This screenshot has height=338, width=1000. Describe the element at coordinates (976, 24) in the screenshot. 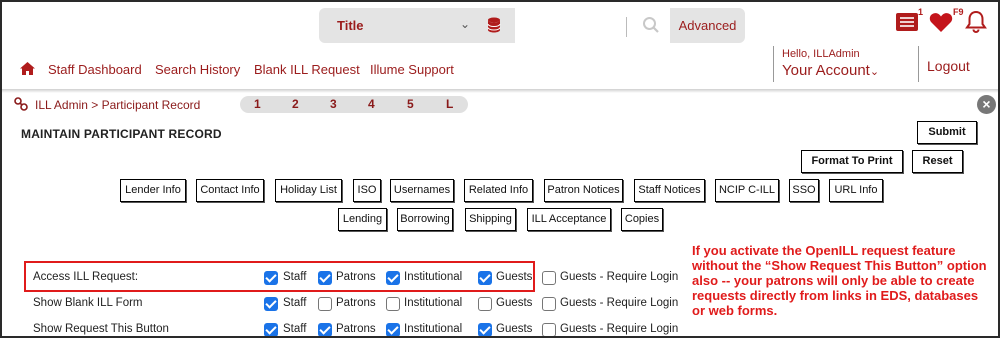

I see `bell-icon` at that location.